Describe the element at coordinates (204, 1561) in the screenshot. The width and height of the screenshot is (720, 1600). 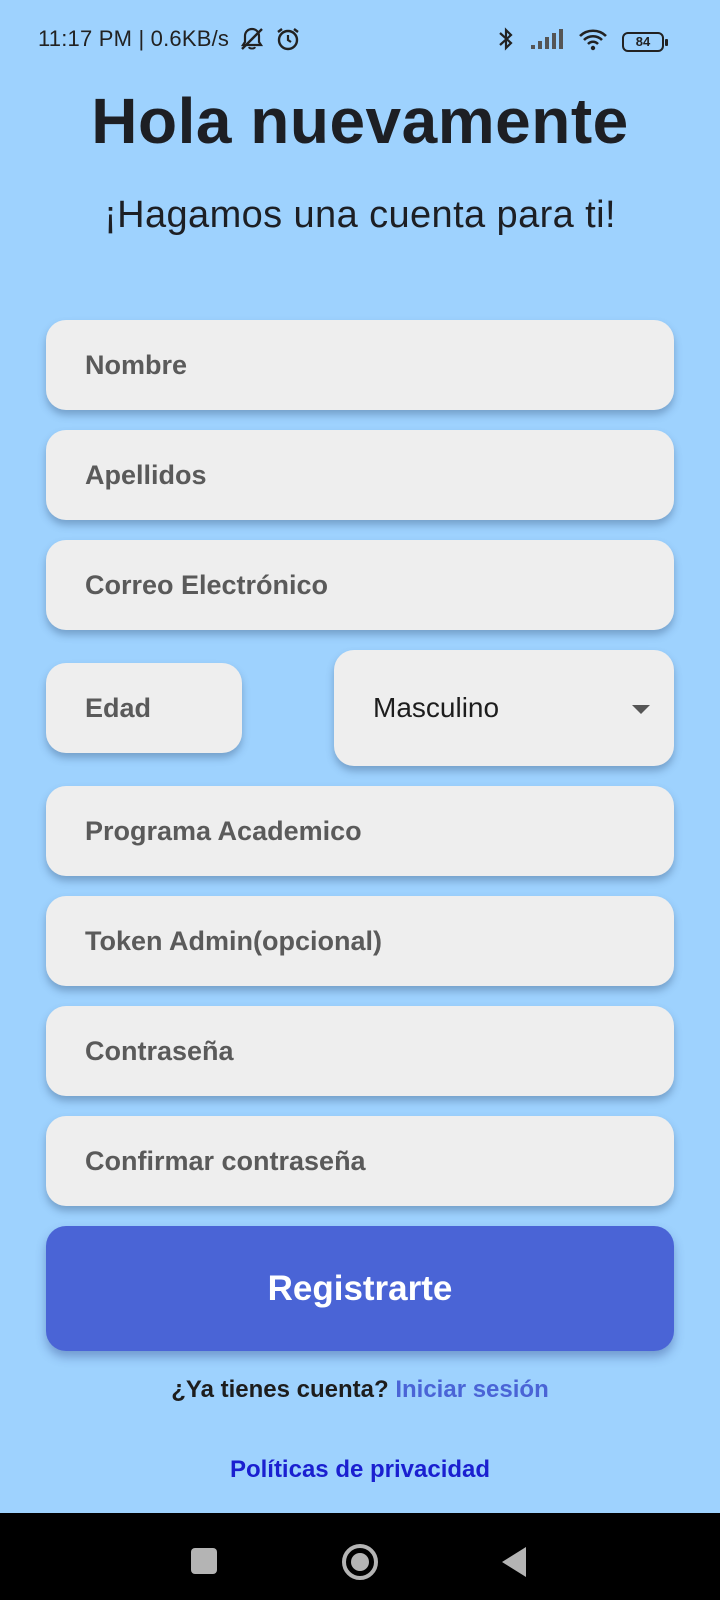
I see `recents-icon` at that location.